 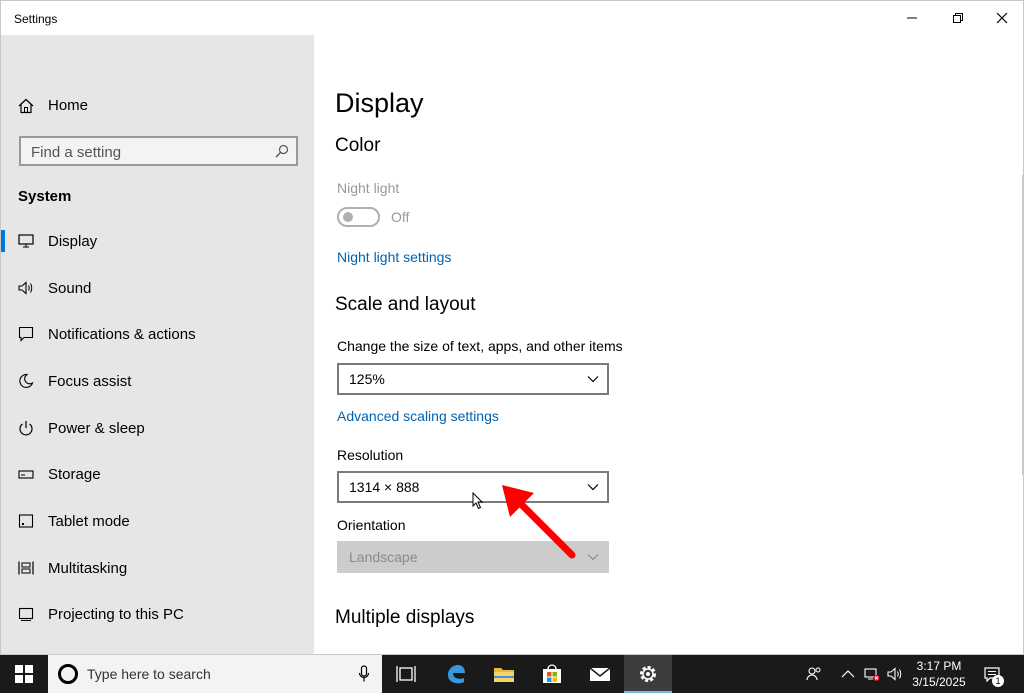 What do you see at coordinates (26, 614) in the screenshot?
I see `projecting-icon` at bounding box center [26, 614].